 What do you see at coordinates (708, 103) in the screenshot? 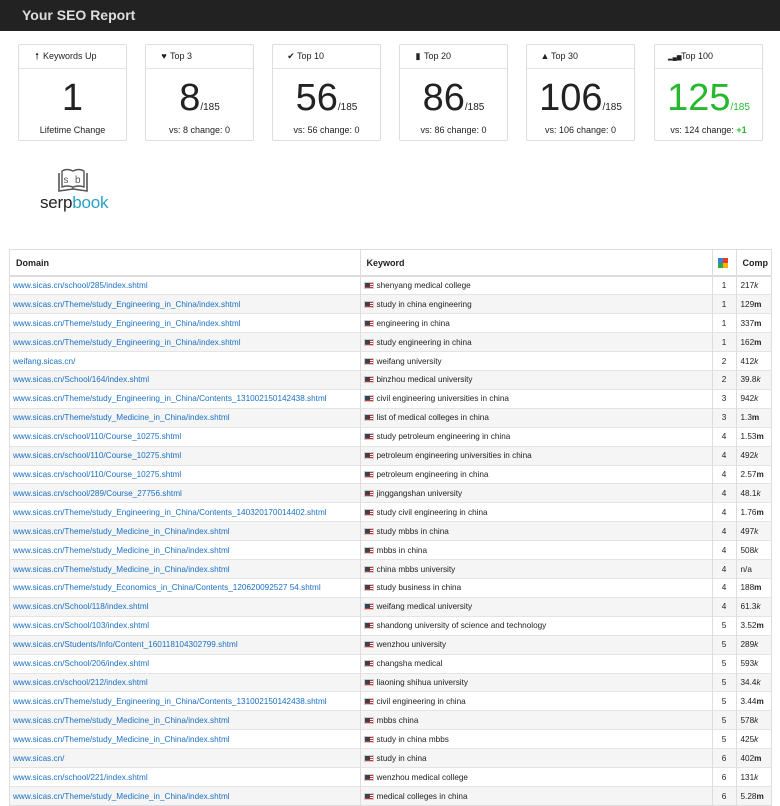
I see `stat-value: 125/185` at bounding box center [708, 103].